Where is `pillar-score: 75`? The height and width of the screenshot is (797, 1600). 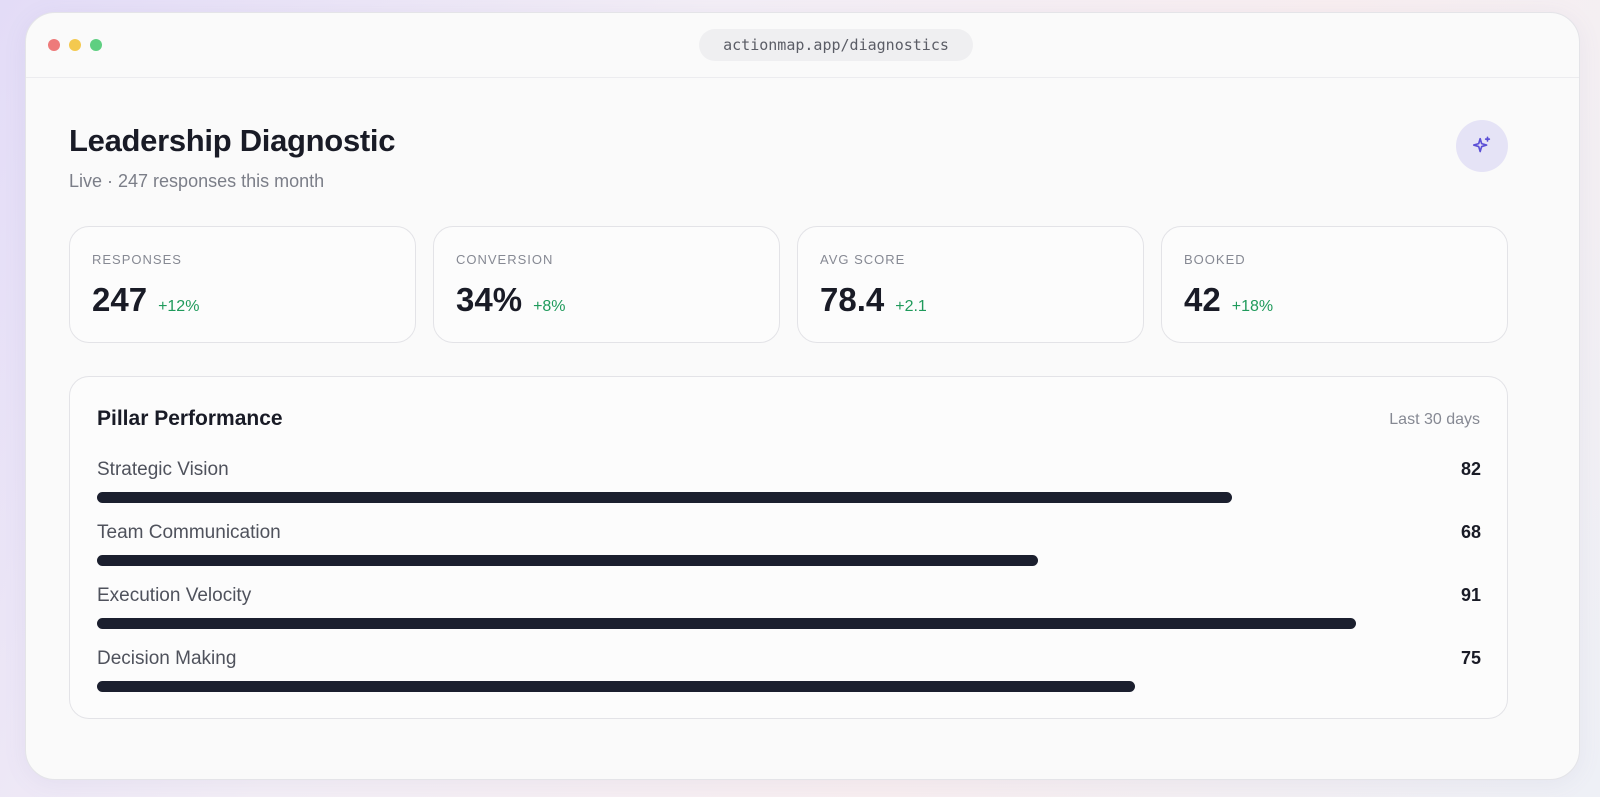 pillar-score: 75 is located at coordinates (1470, 658).